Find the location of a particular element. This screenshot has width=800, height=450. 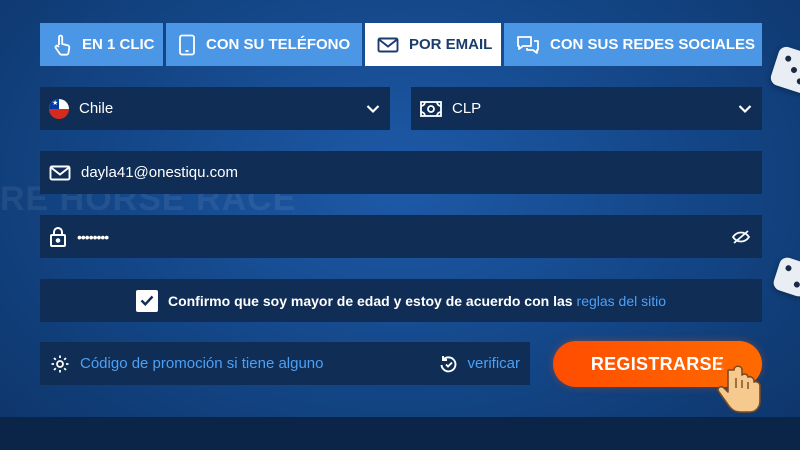

tab-social-networks: CON SUS REDES SOCIALES is located at coordinates (633, 44).